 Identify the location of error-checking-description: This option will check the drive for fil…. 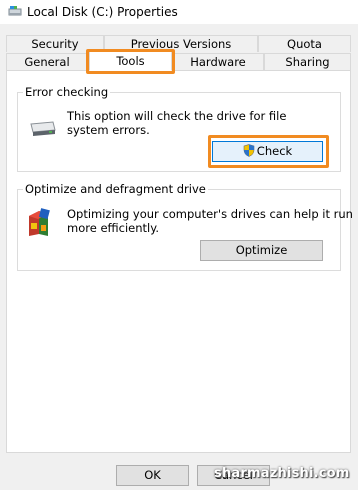
(176, 123).